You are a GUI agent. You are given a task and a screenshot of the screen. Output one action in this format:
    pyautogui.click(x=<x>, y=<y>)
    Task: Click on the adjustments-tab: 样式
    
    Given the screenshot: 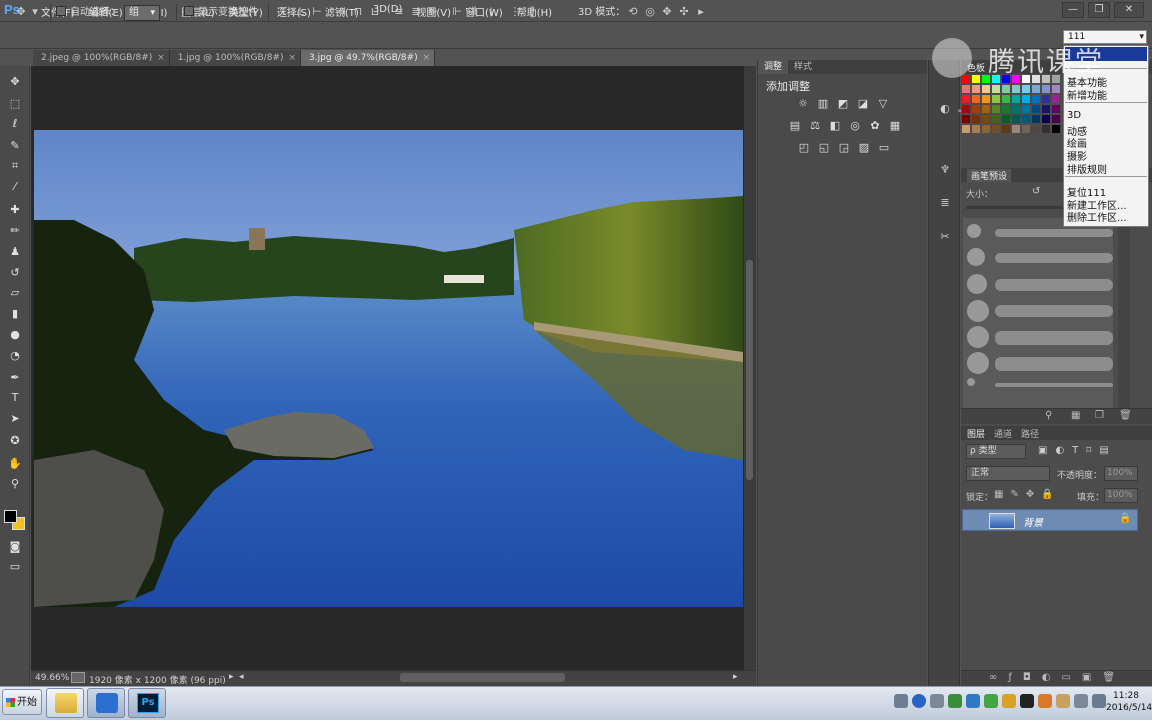 What is the action you would take?
    pyautogui.click(x=803, y=67)
    